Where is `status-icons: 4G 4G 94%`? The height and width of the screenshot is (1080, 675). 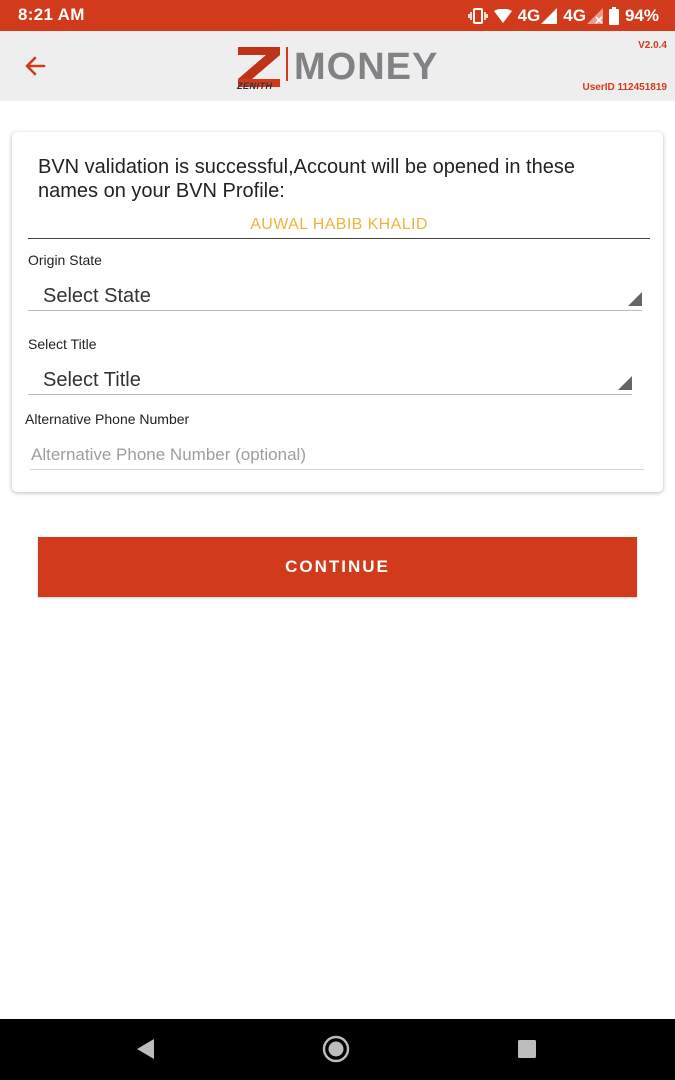
status-icons: 4G 4G 94% is located at coordinates (563, 15).